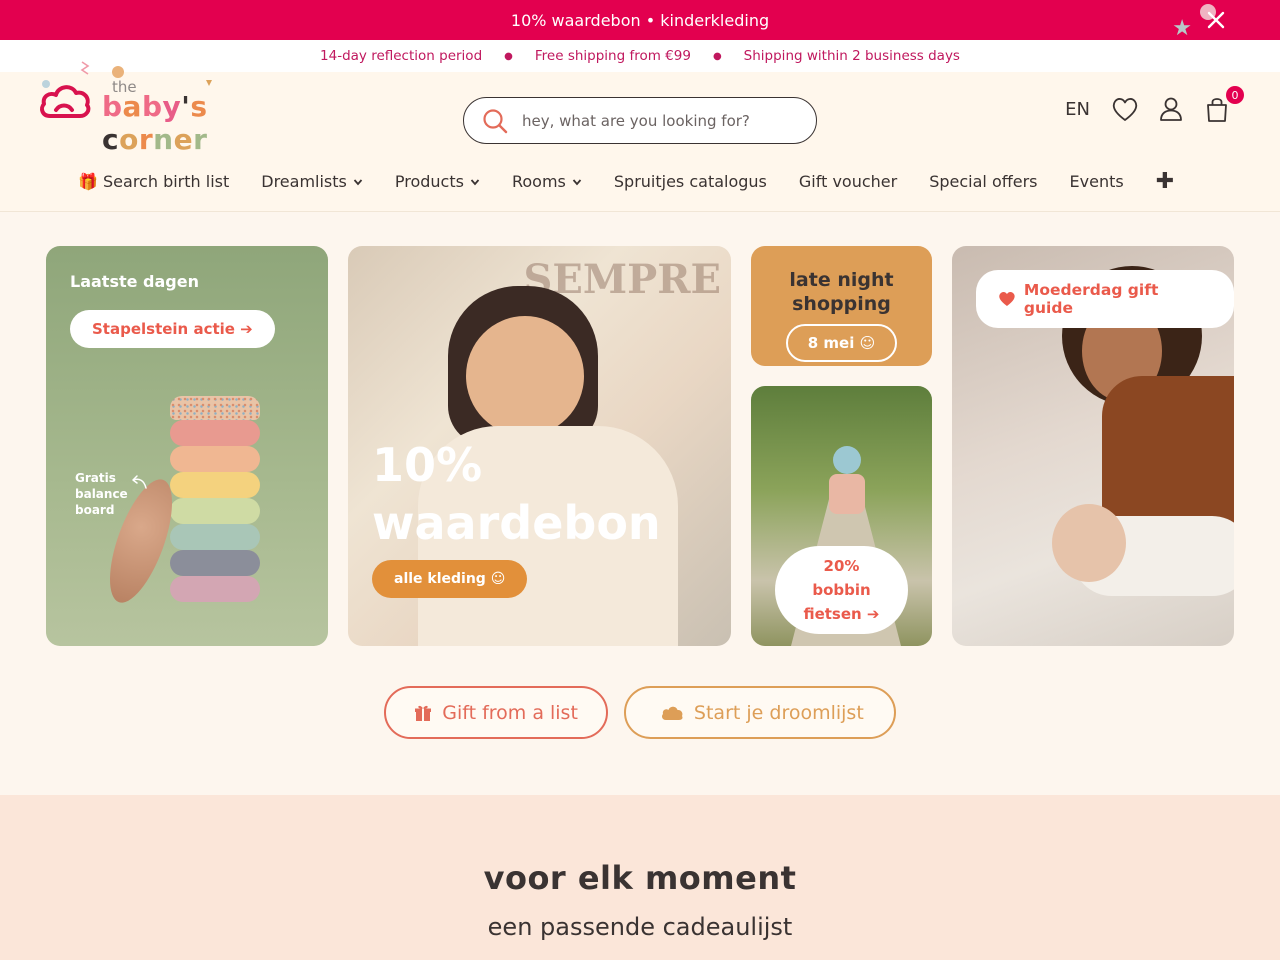 The height and width of the screenshot is (960, 1280). What do you see at coordinates (510, 712) in the screenshot?
I see `gift-from-list-label: Gift from a list` at bounding box center [510, 712].